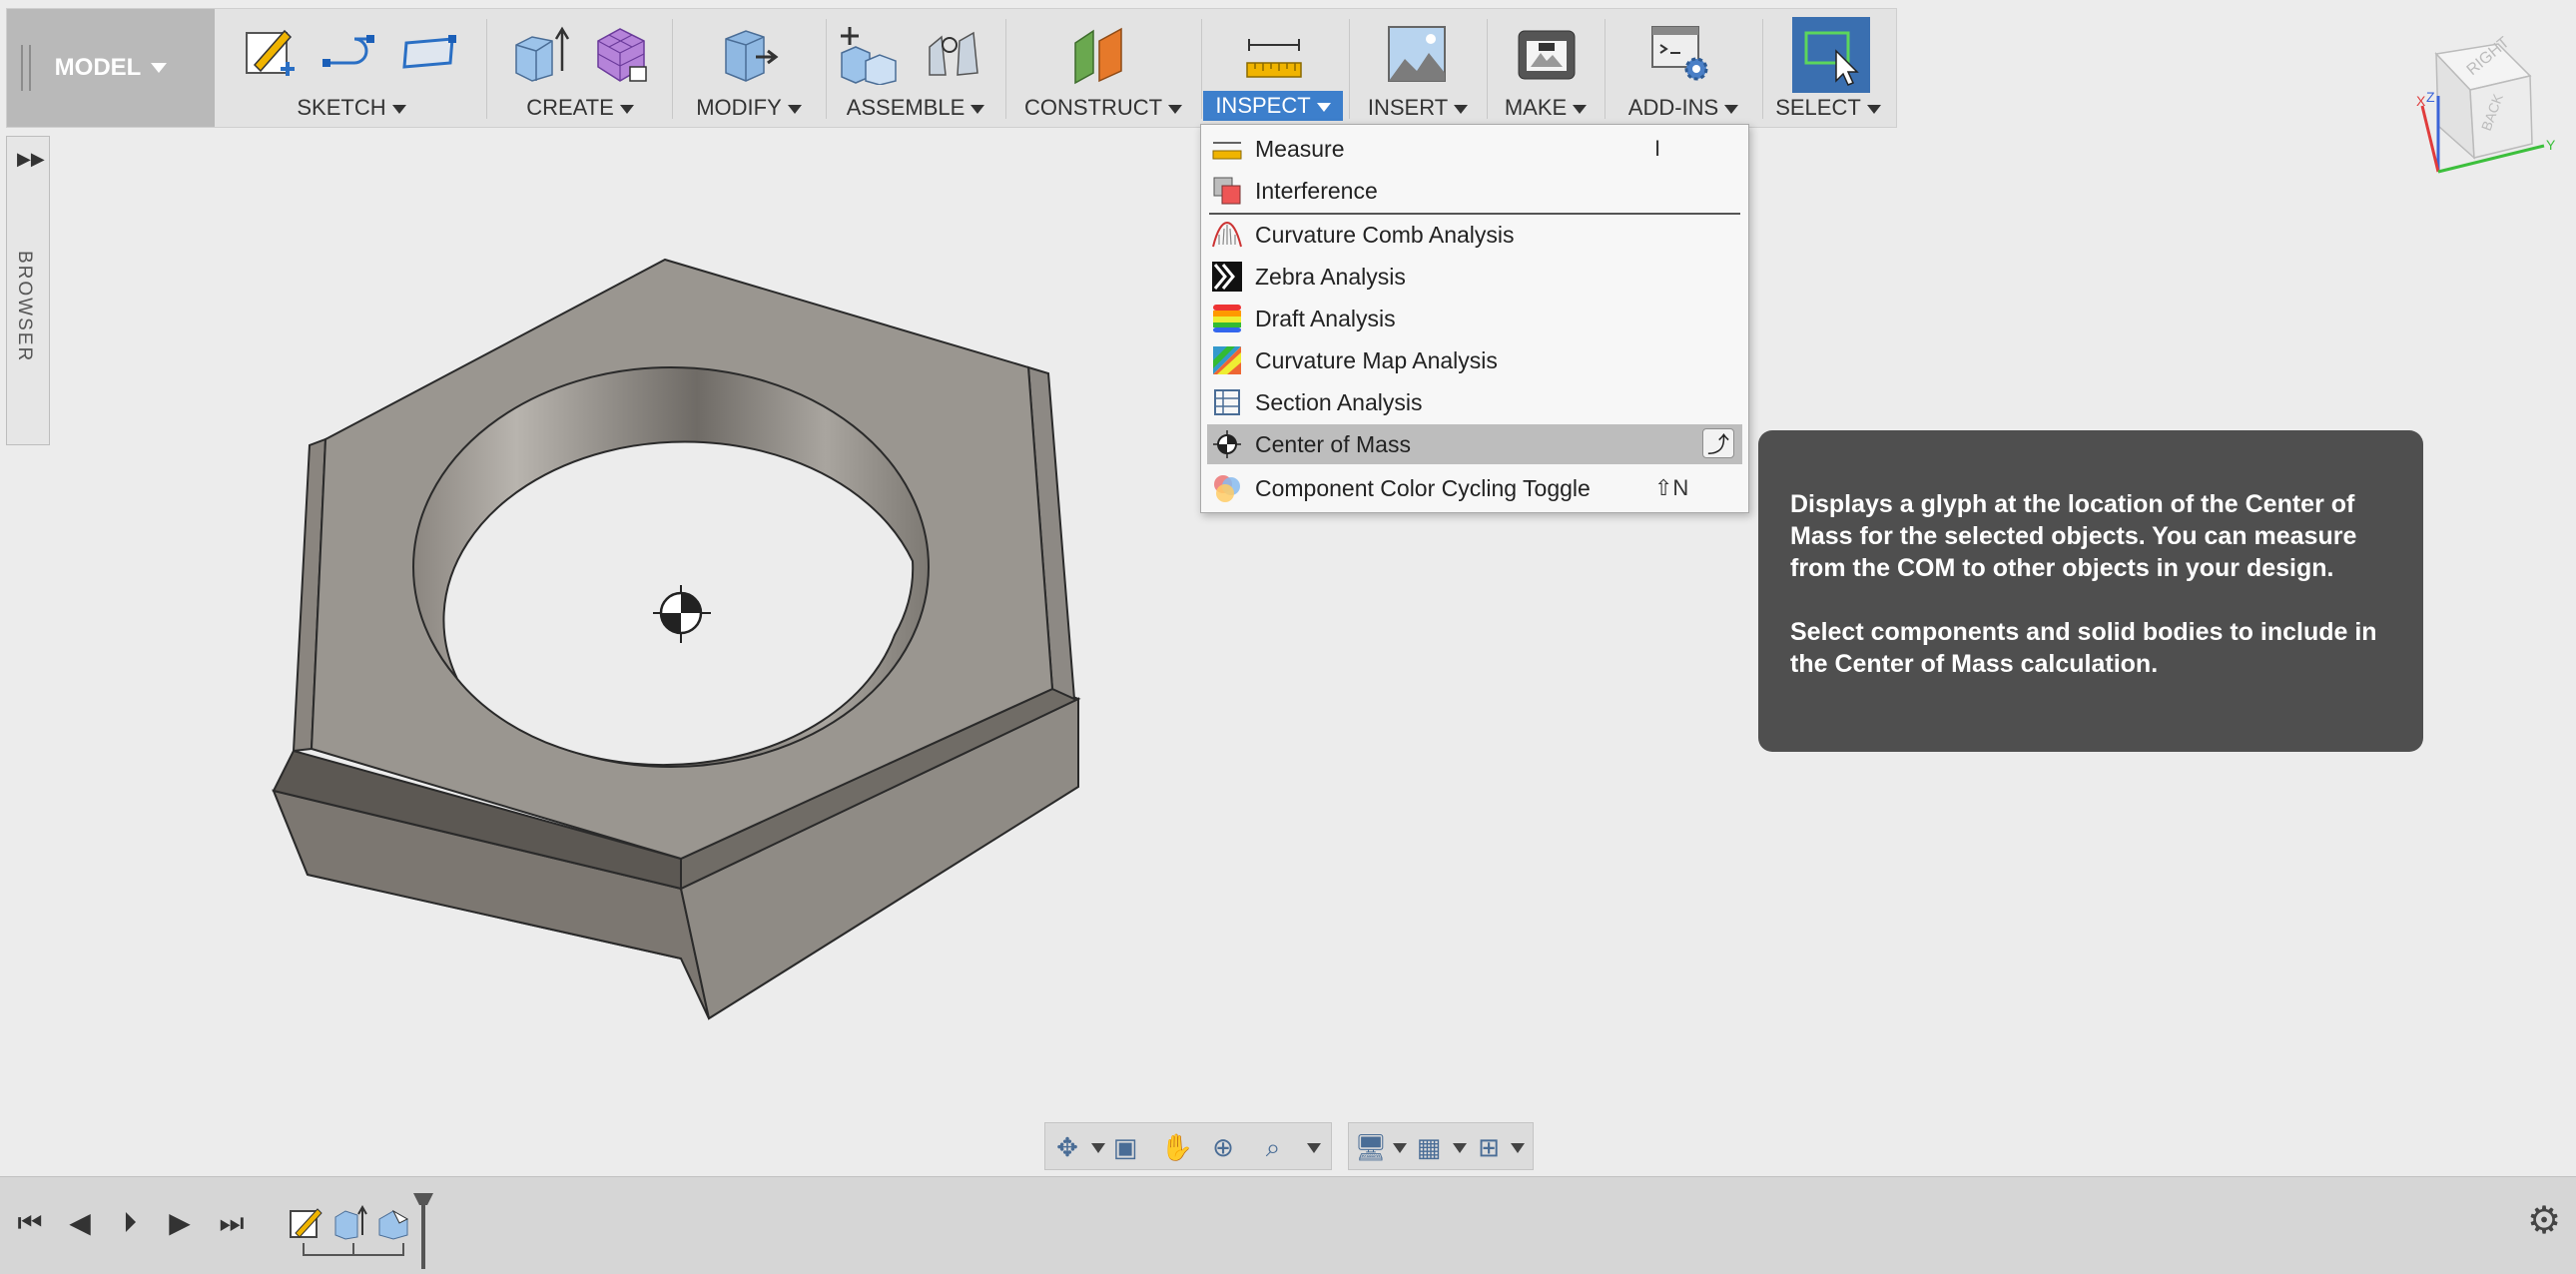 The height and width of the screenshot is (1274, 2576). I want to click on inspect-label: INSPECT, so click(1263, 105).